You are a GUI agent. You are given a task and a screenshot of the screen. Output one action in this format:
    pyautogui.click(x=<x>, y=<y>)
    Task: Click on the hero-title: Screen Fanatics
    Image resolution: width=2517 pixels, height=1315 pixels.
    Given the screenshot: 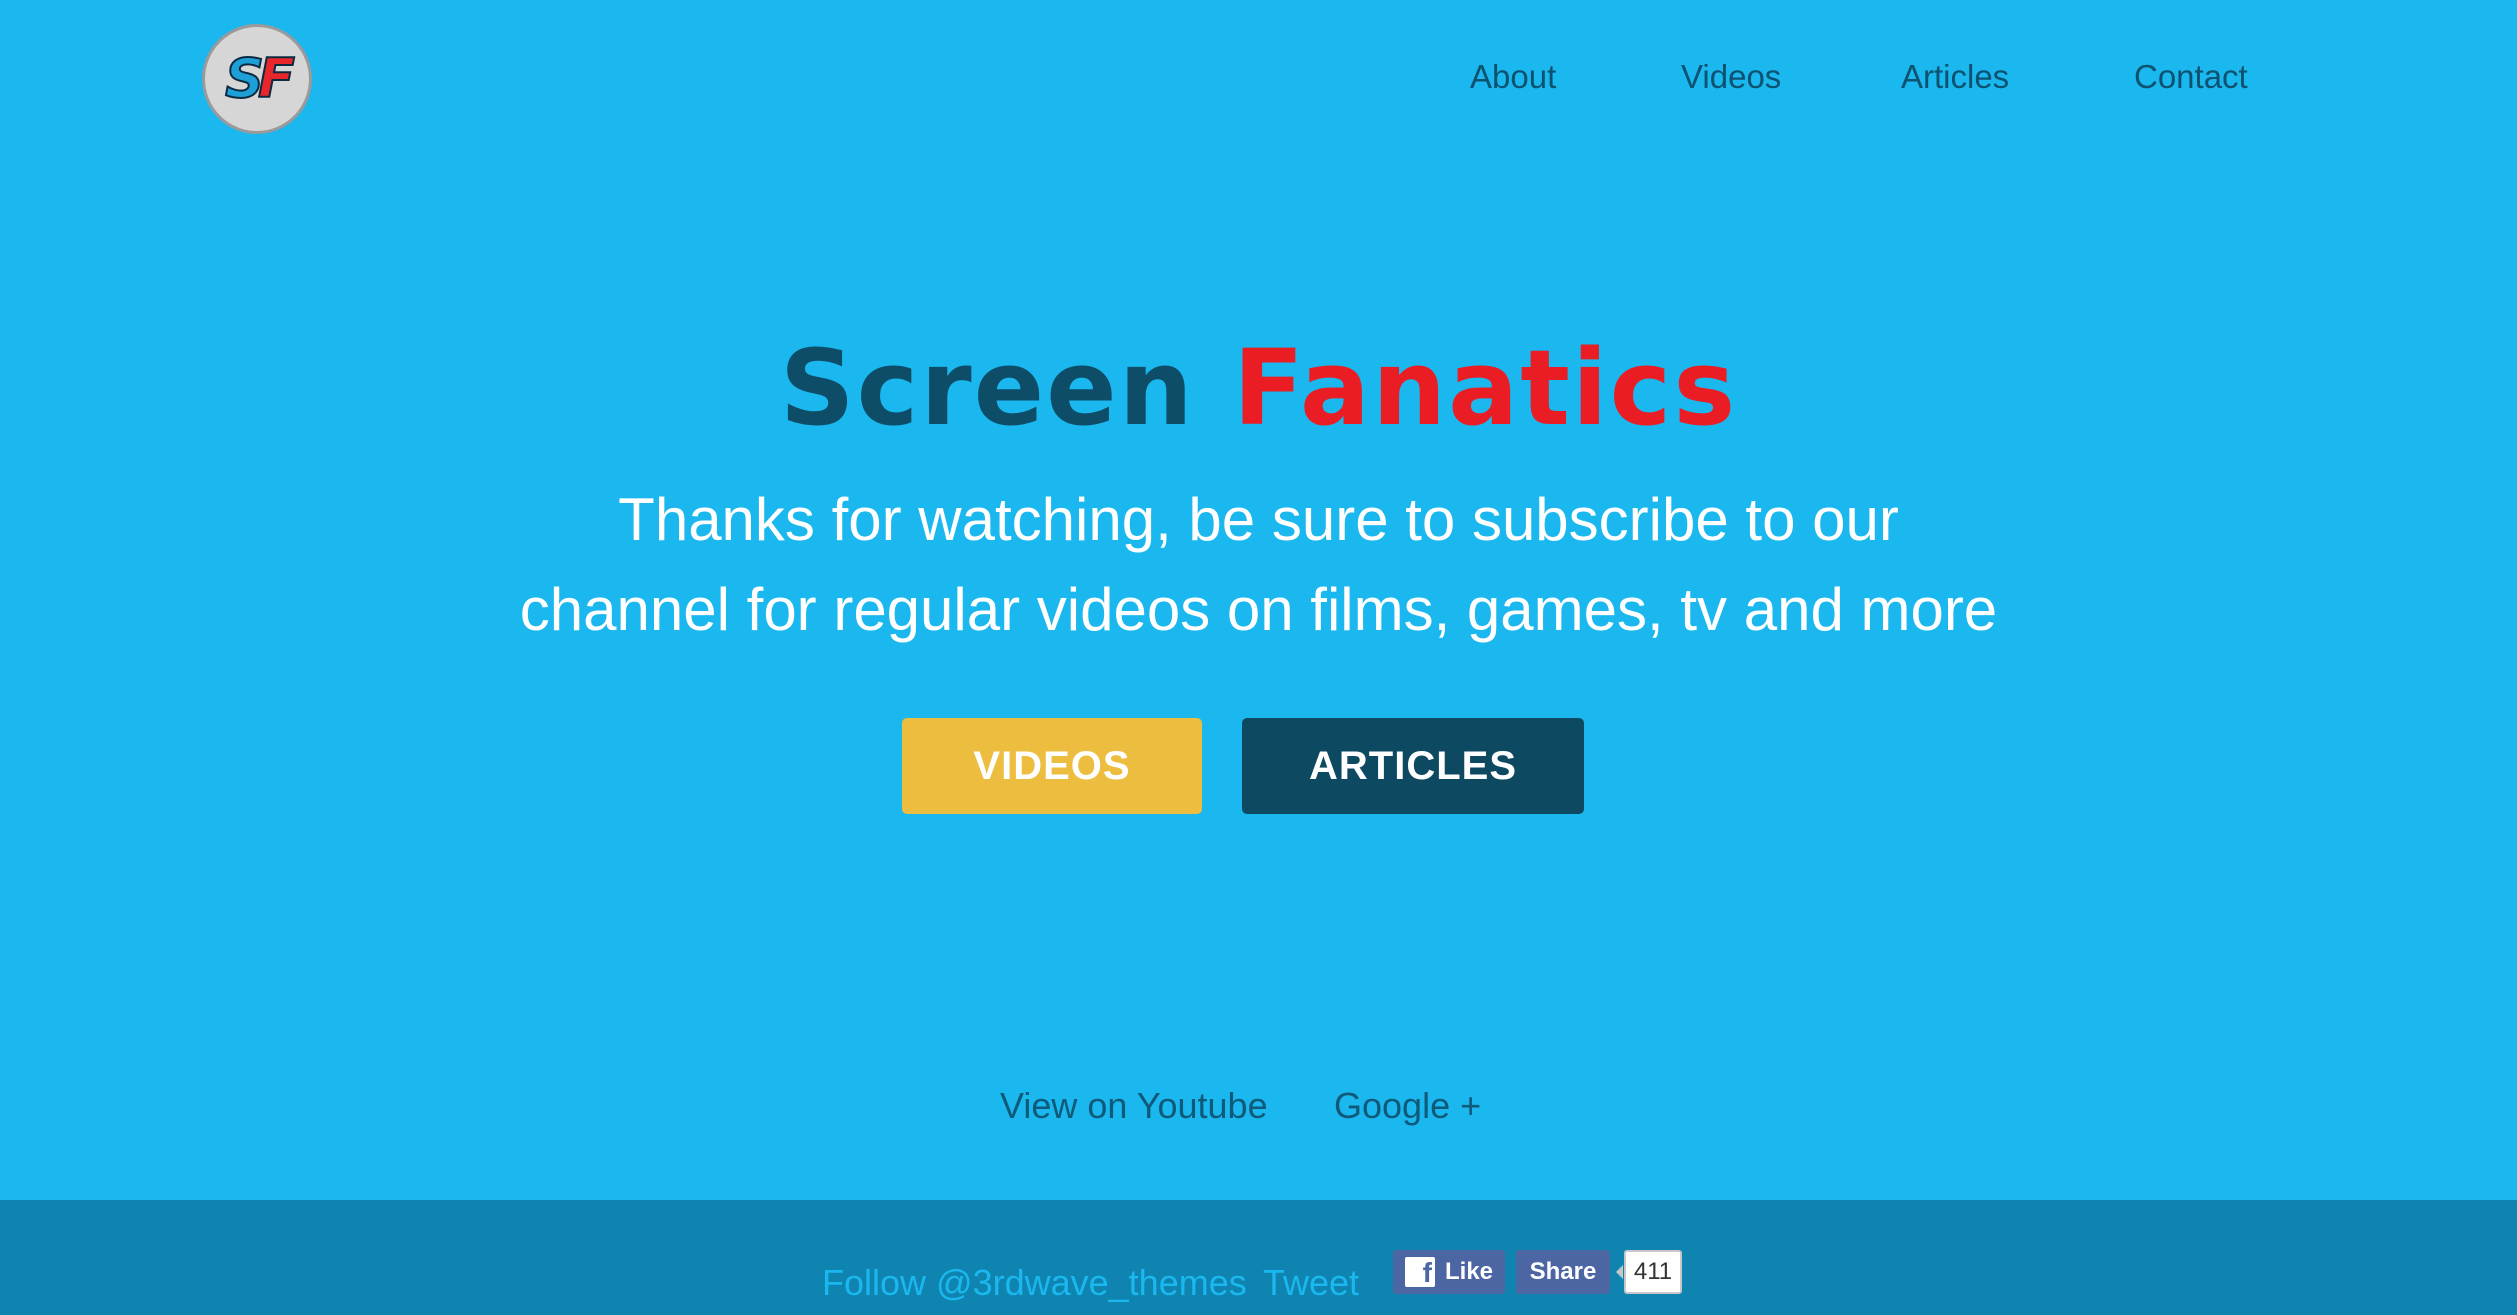 What is the action you would take?
    pyautogui.click(x=1258, y=388)
    